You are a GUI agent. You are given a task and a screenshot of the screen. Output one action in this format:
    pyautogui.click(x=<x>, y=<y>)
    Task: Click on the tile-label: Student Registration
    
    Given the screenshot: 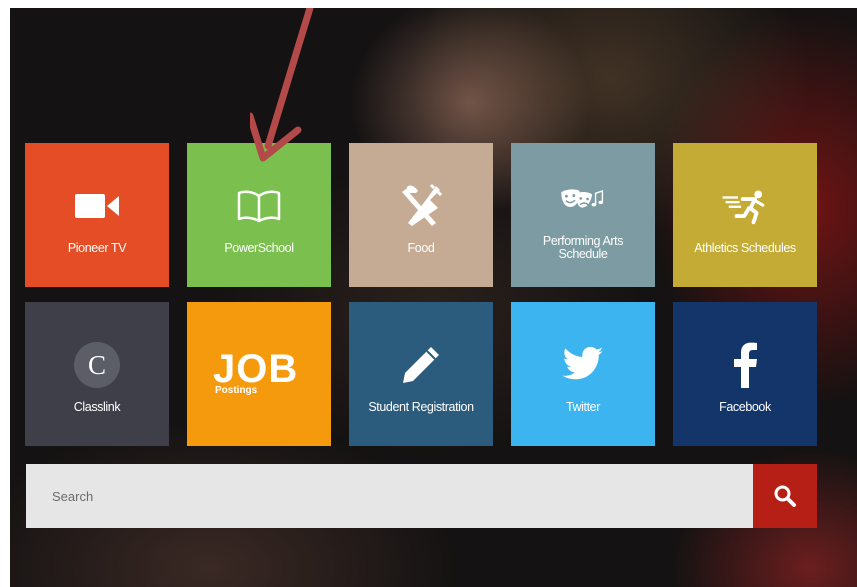 What is the action you would take?
    pyautogui.click(x=421, y=406)
    